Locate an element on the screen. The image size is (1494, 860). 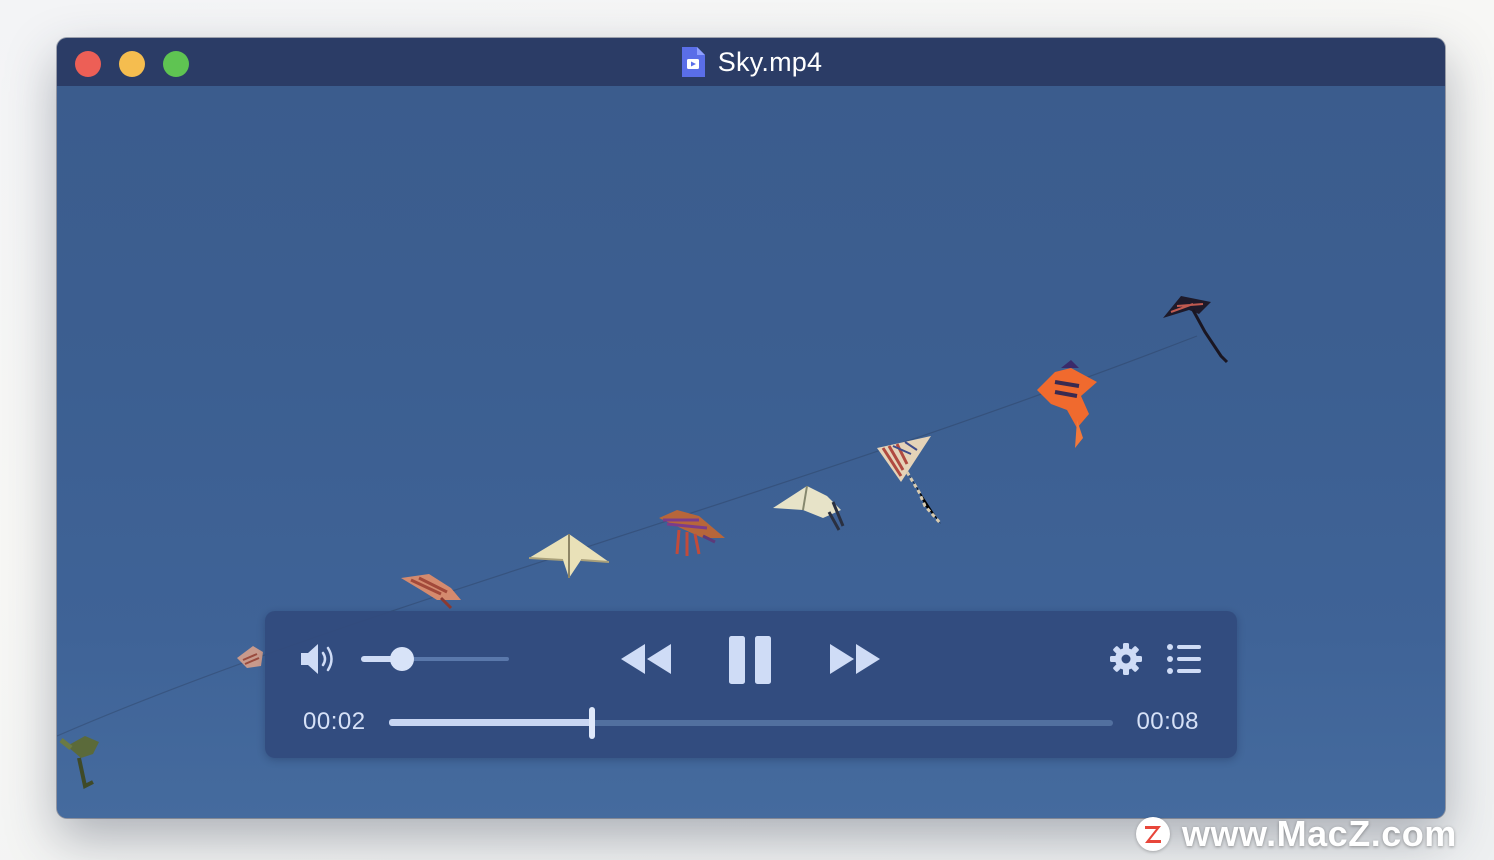
kite-orange-fish is located at coordinates (1067, 404).